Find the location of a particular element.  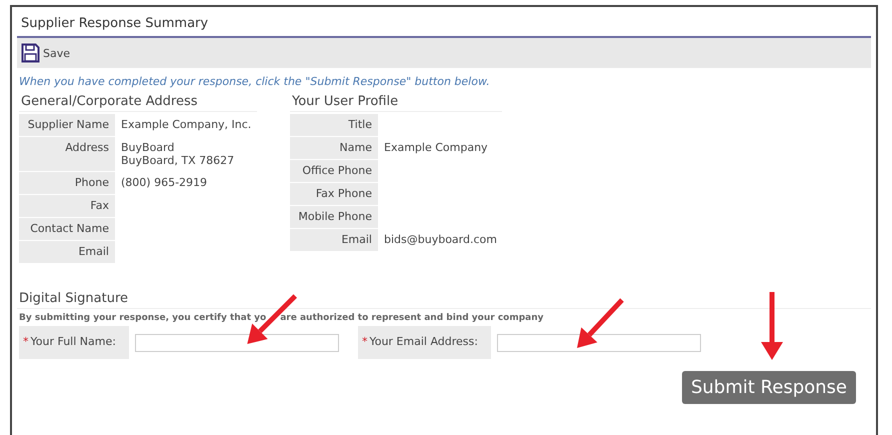

field-label: Phone is located at coordinates (67, 183).